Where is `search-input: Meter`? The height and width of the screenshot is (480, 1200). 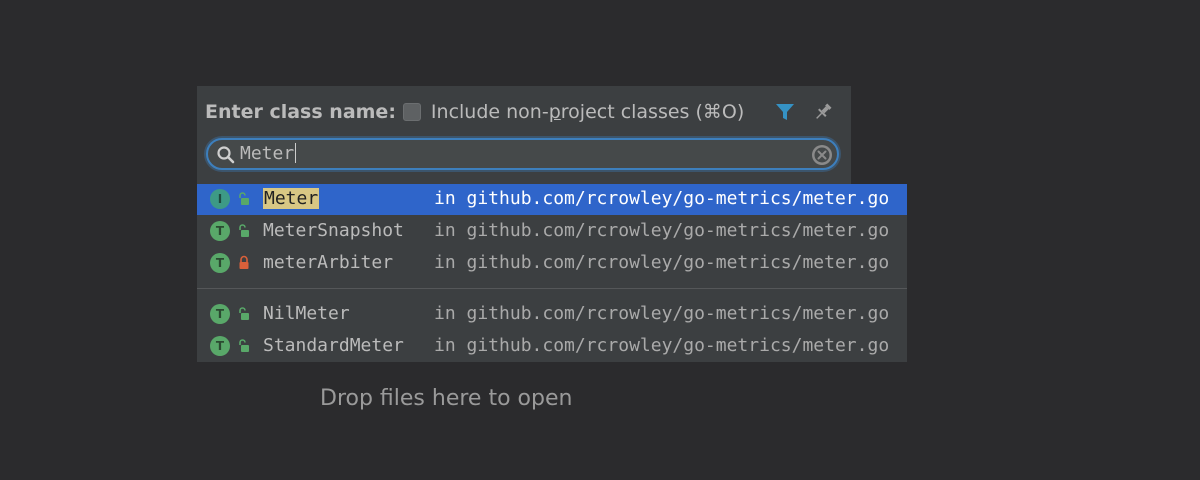
search-input: Meter is located at coordinates (268, 154).